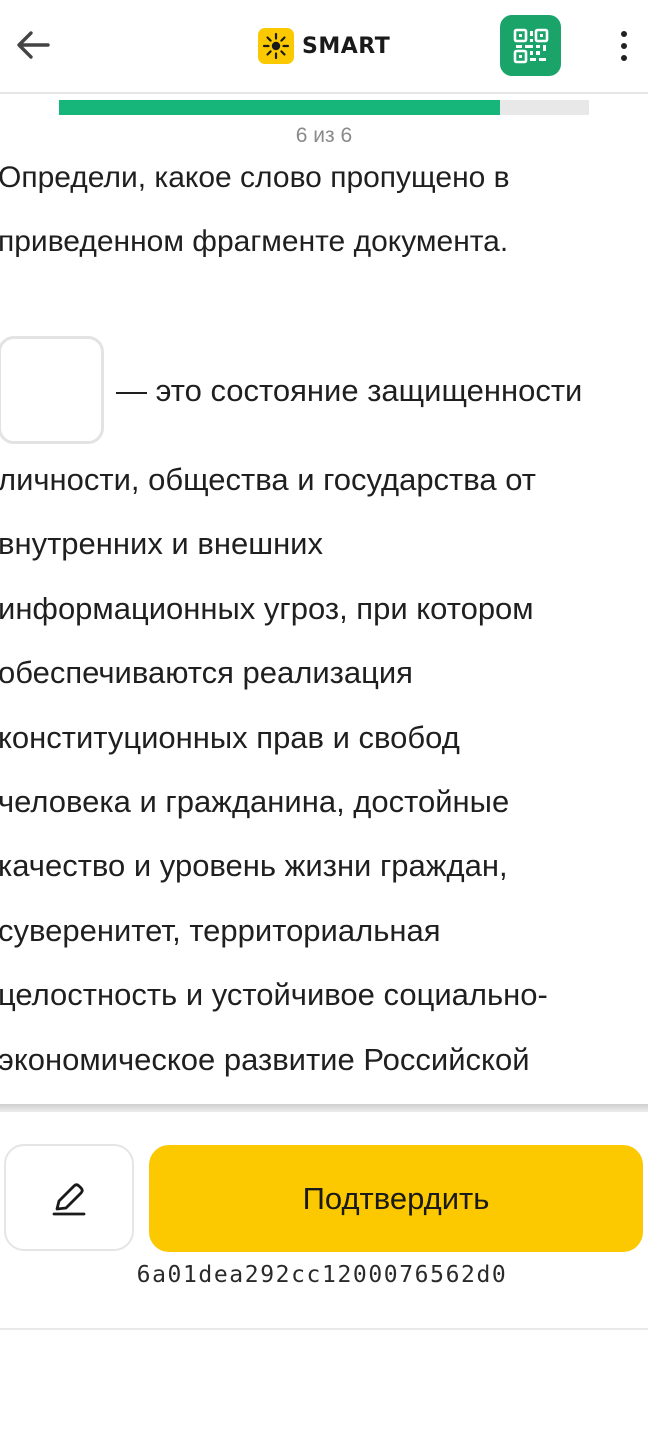  I want to click on passage-line: личности, общества и государства от, so click(268, 479).